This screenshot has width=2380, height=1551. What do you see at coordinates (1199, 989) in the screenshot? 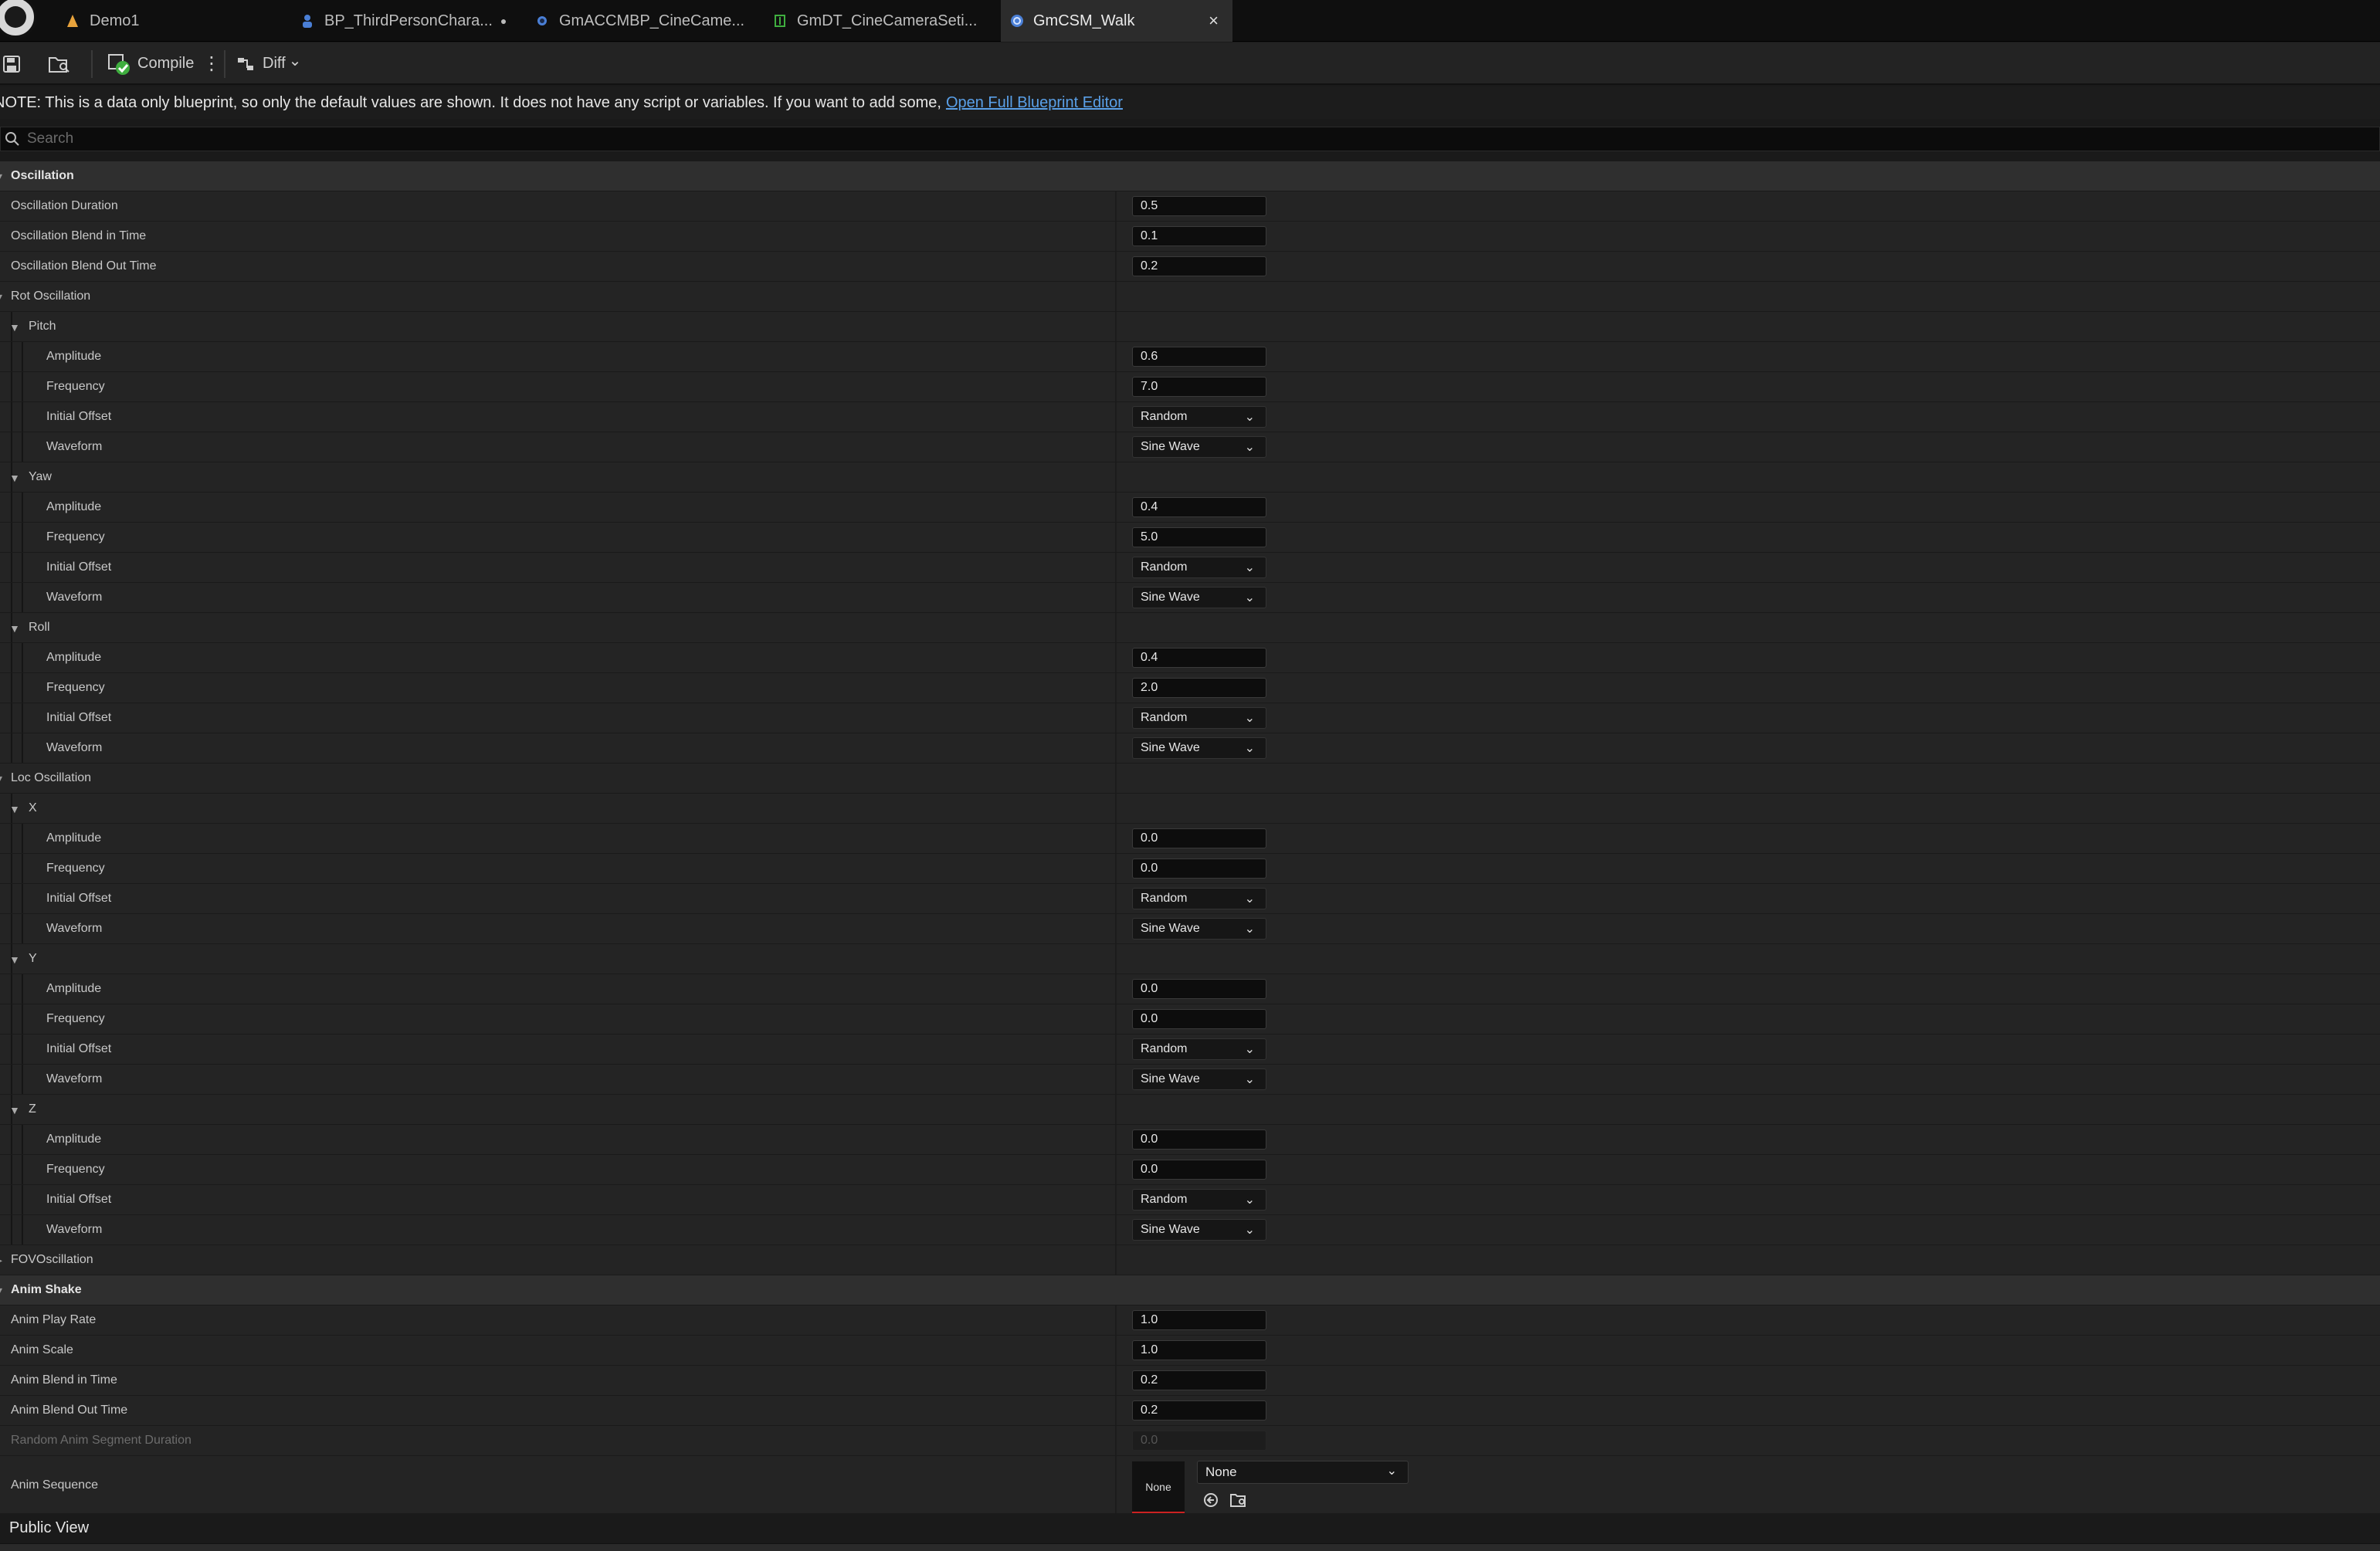
I see `y-amplitude-input: 0.0` at bounding box center [1199, 989].